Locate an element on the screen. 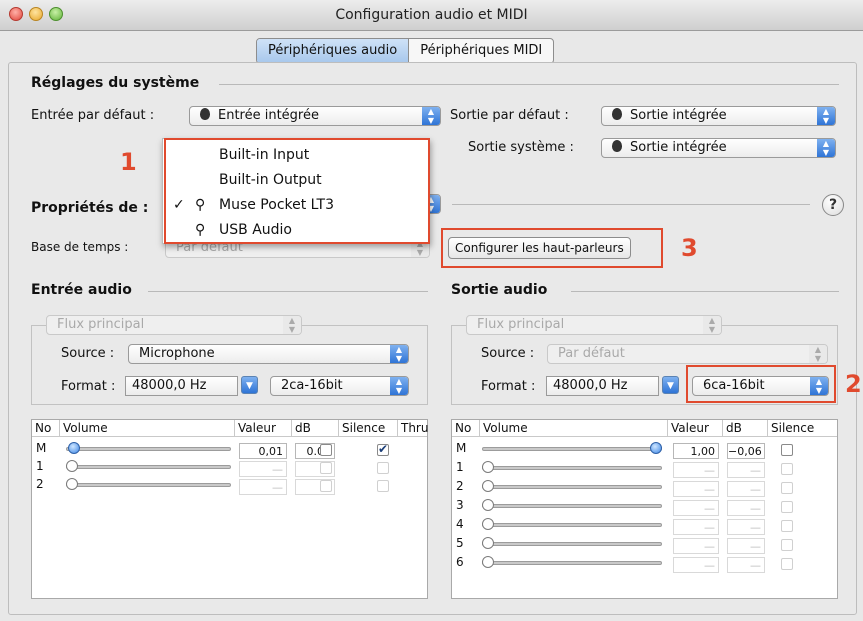  input-stream-popup: Flux principal ▲ ▼ is located at coordinates (174, 325).